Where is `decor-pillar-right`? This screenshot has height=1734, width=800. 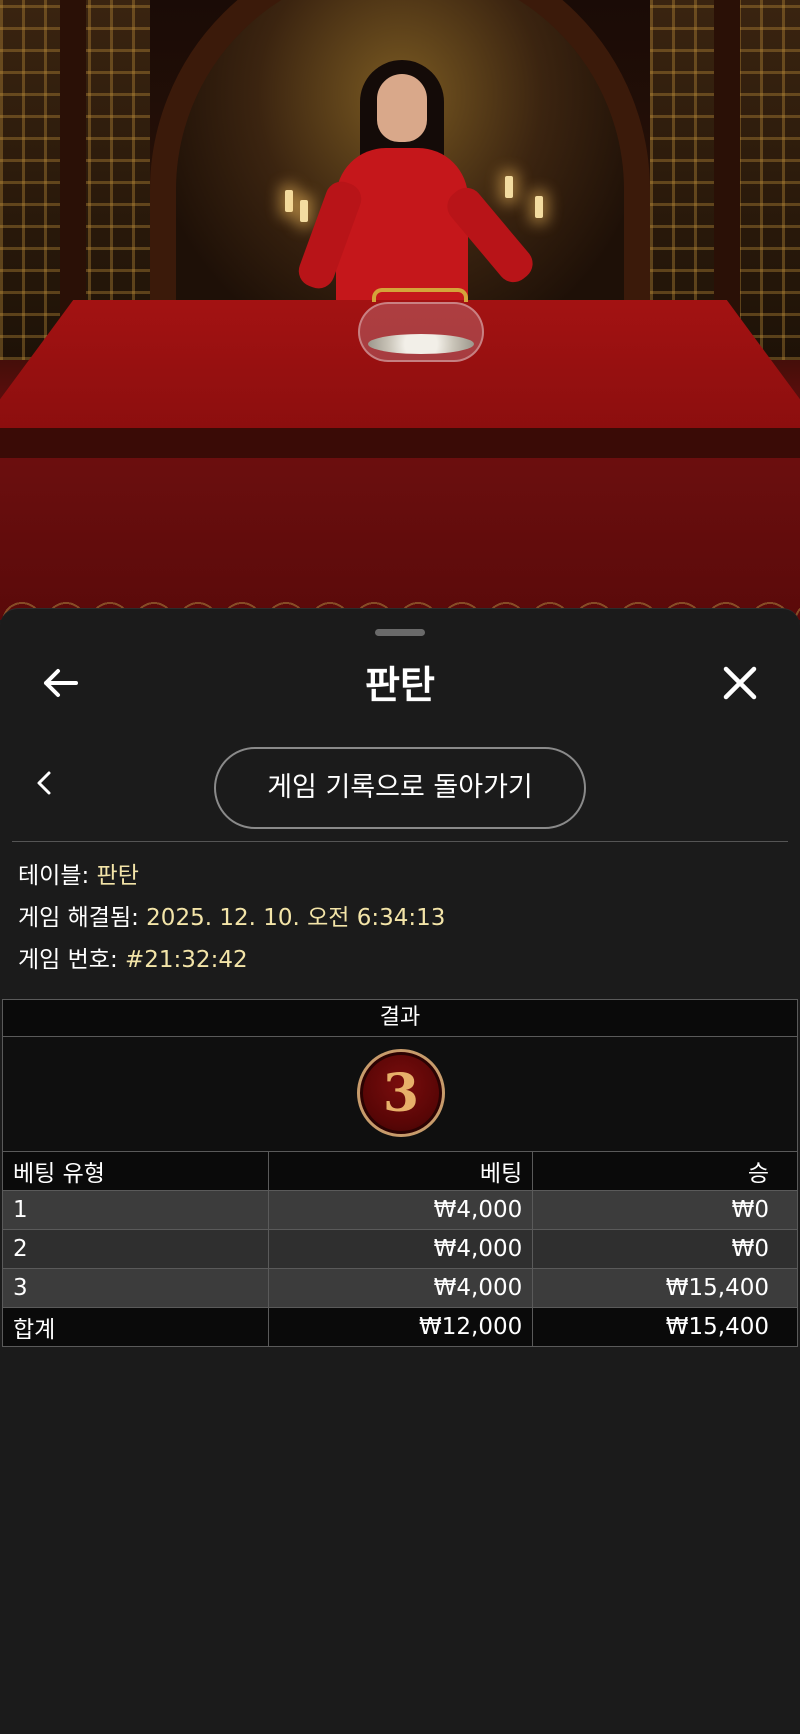 decor-pillar-right is located at coordinates (727, 165).